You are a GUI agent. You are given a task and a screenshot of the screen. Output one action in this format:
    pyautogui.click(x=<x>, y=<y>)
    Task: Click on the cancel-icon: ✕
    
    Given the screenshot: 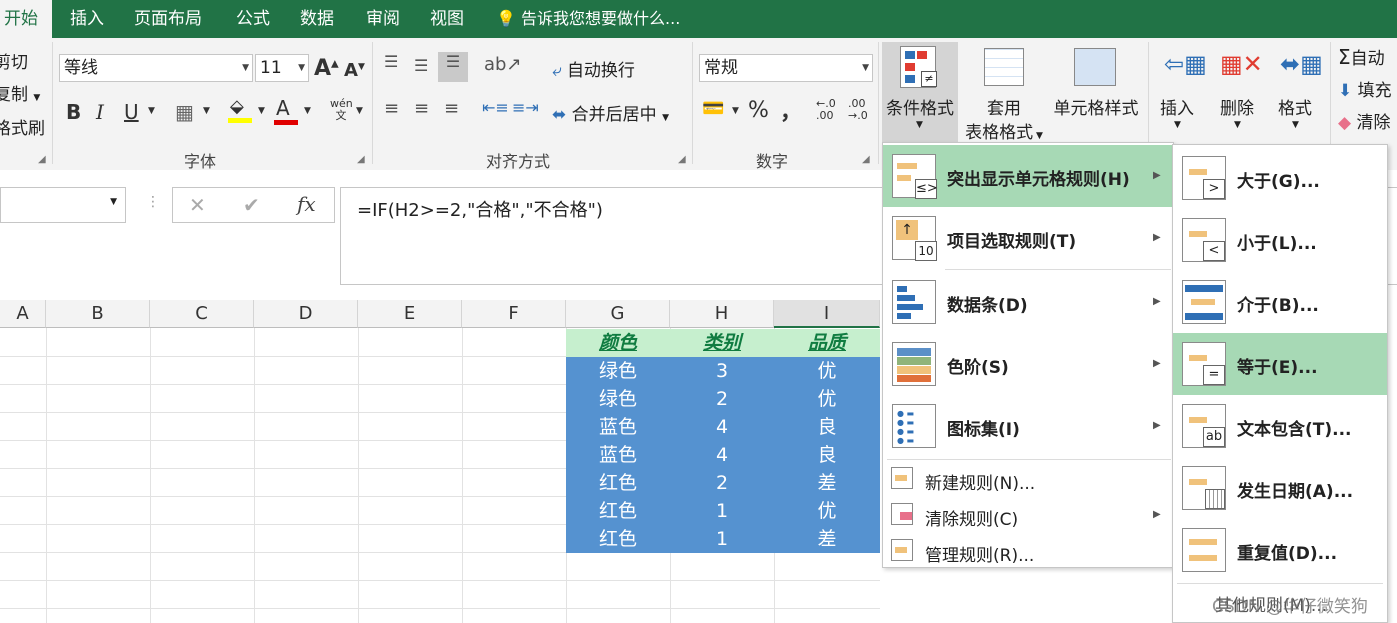 What is the action you would take?
    pyautogui.click(x=197, y=205)
    